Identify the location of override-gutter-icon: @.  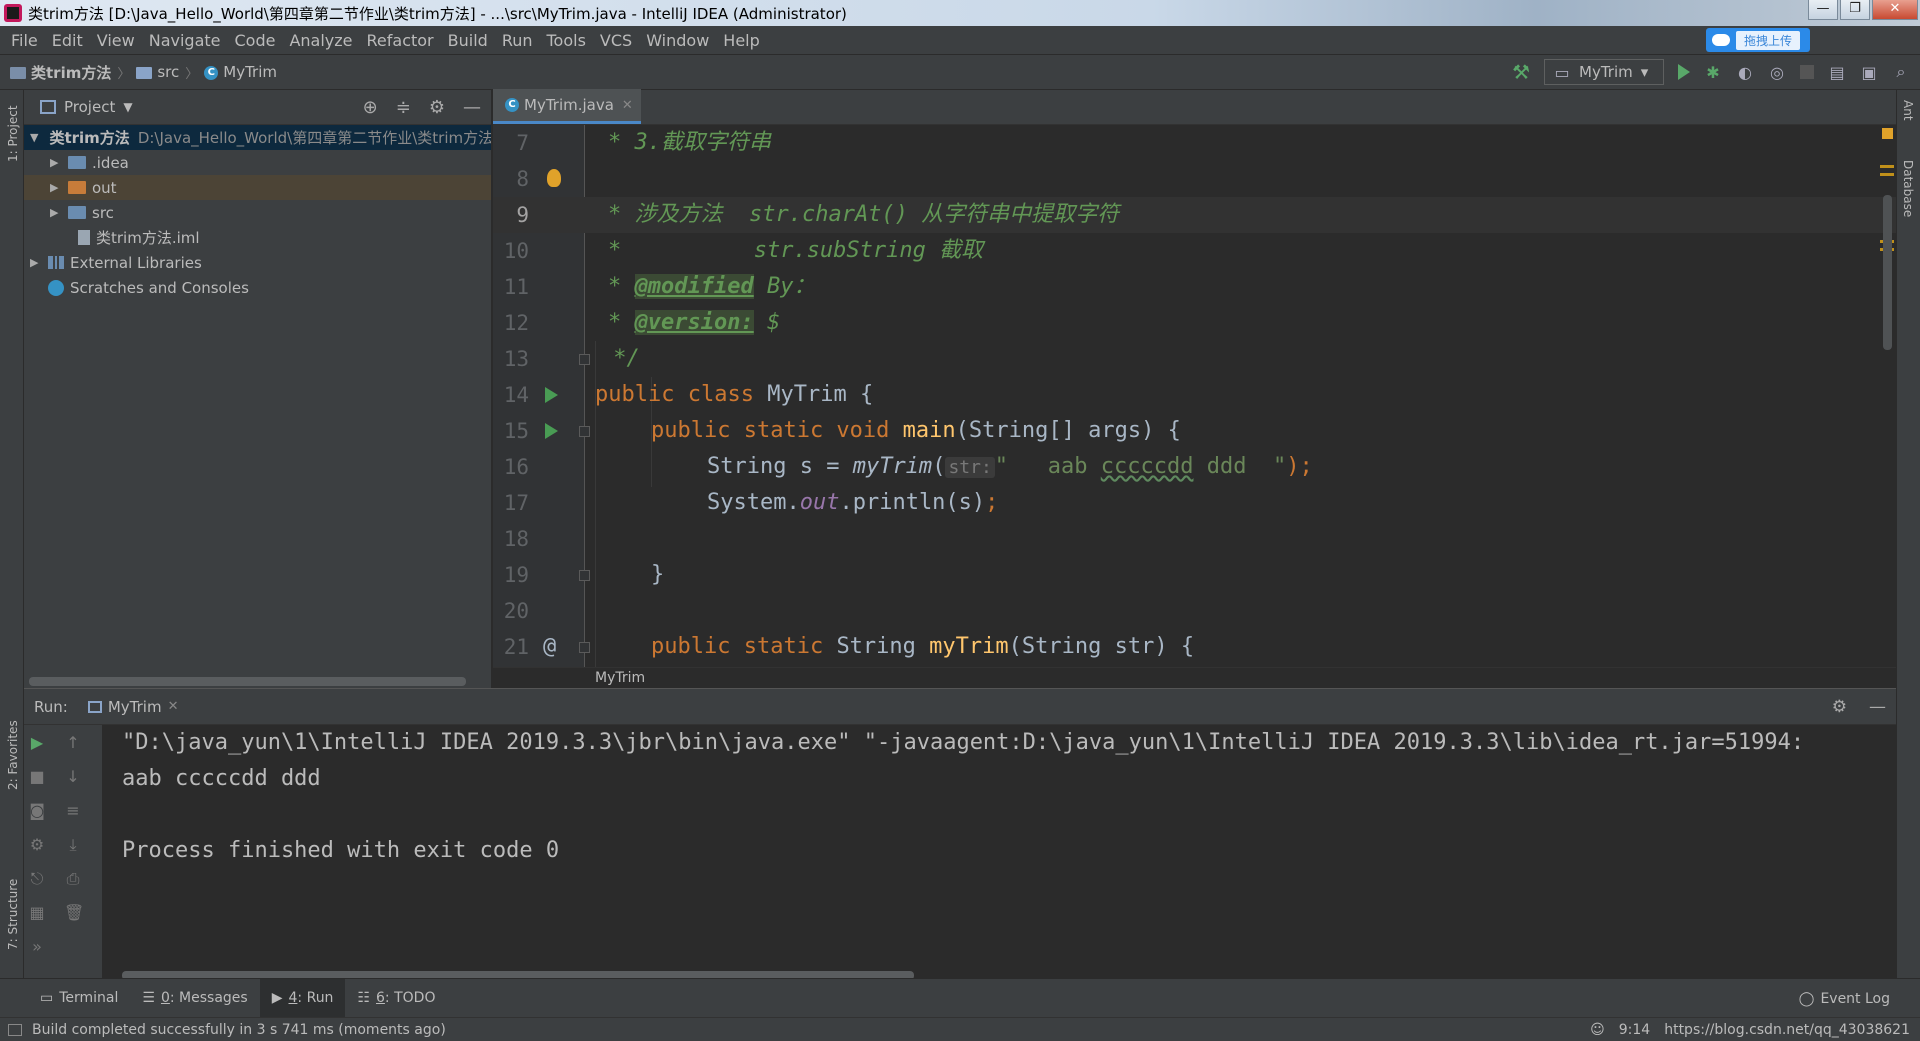
(549, 647).